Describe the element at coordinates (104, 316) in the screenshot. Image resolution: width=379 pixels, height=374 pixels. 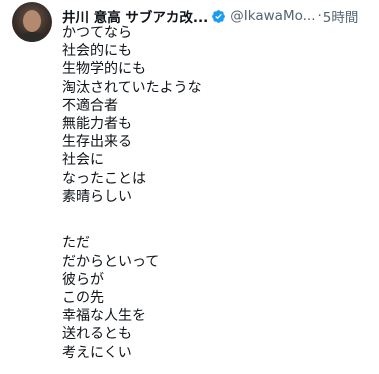
I see `tweet-line: 幸福な人生を` at that location.